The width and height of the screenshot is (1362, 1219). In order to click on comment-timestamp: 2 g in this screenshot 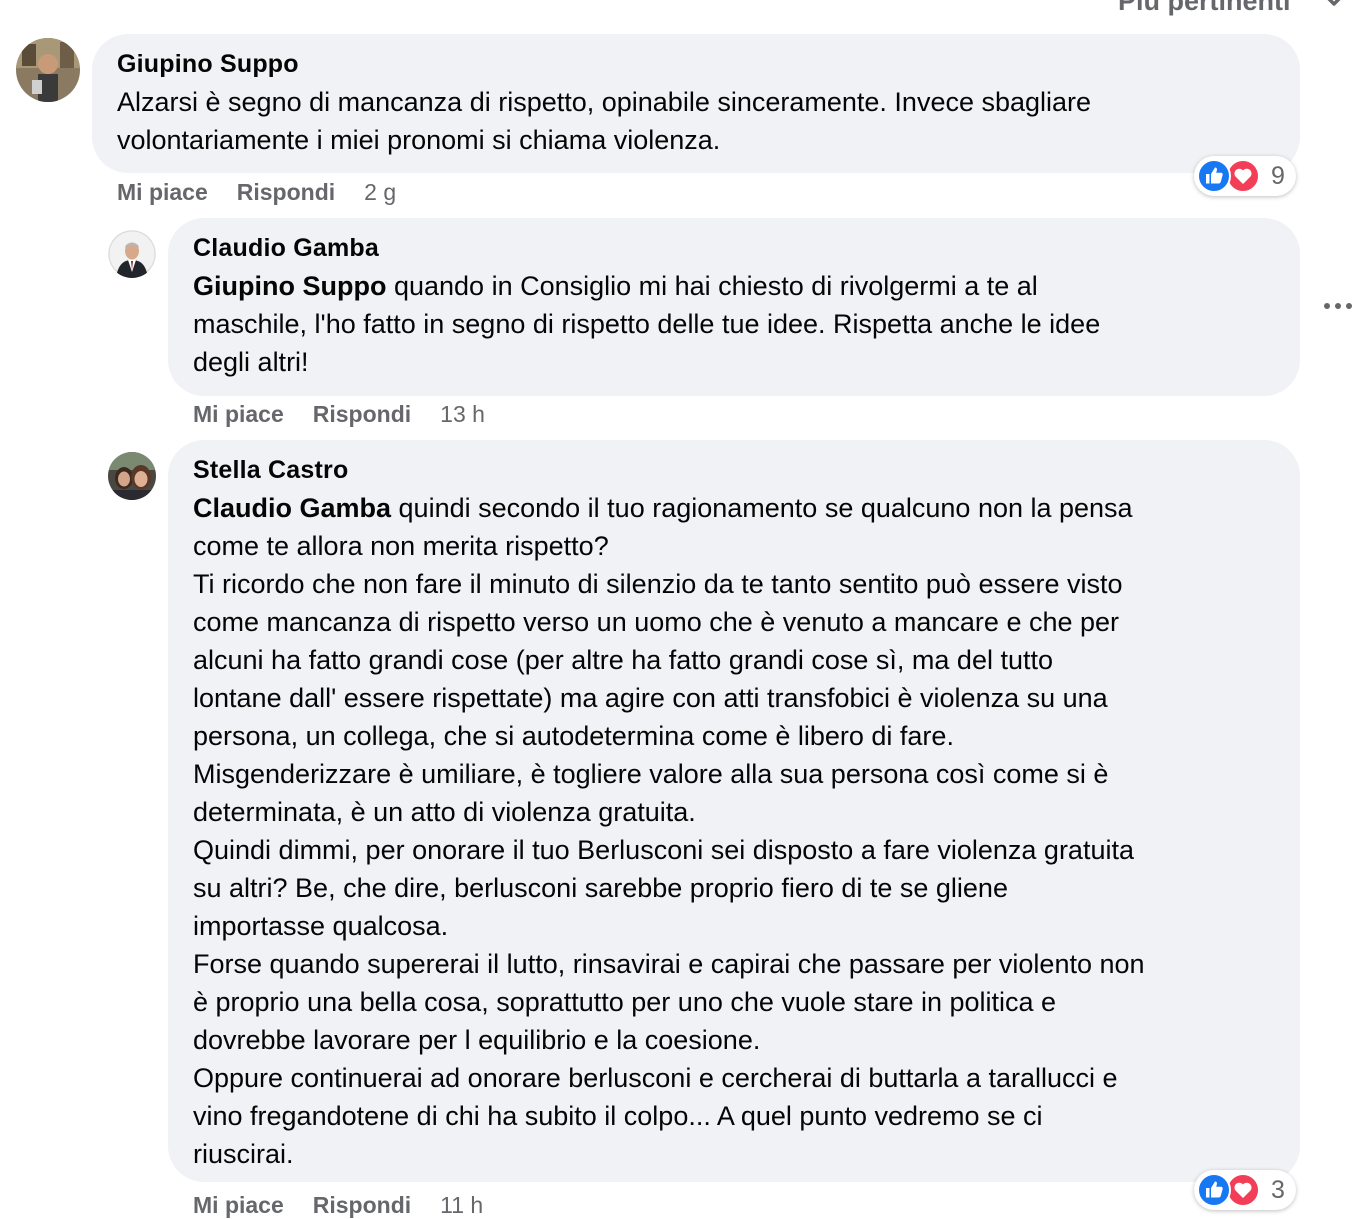, I will do `click(380, 192)`.